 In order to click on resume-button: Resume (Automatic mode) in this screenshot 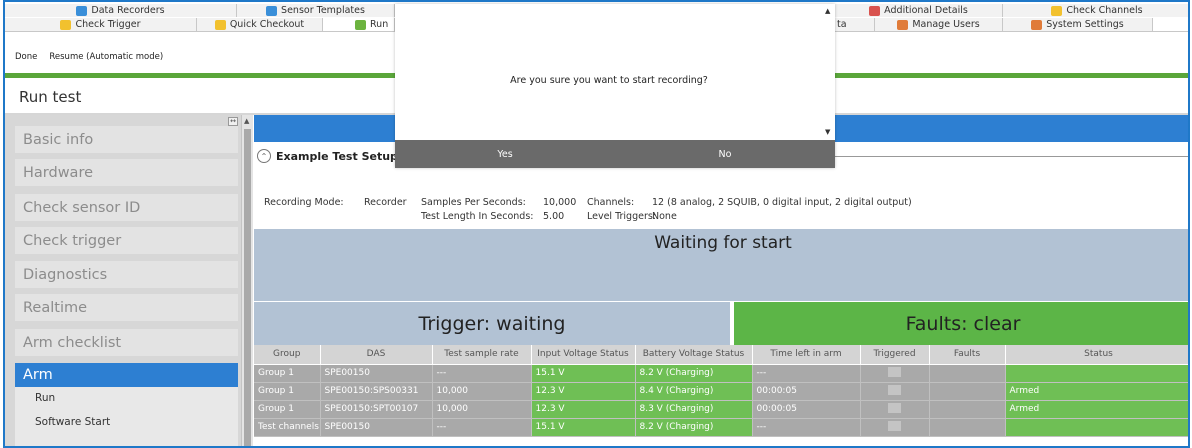, I will do `click(106, 57)`.